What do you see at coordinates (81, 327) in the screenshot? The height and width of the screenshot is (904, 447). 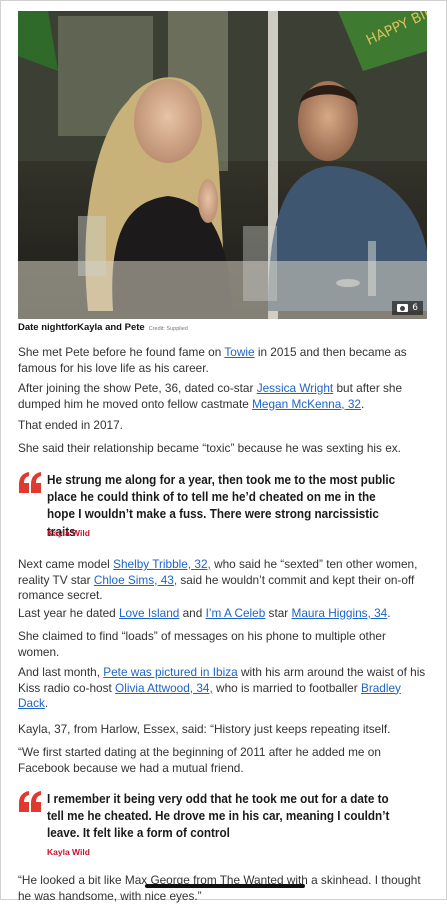 I see `caption-text: Date nightforKayla and Pete` at bounding box center [81, 327].